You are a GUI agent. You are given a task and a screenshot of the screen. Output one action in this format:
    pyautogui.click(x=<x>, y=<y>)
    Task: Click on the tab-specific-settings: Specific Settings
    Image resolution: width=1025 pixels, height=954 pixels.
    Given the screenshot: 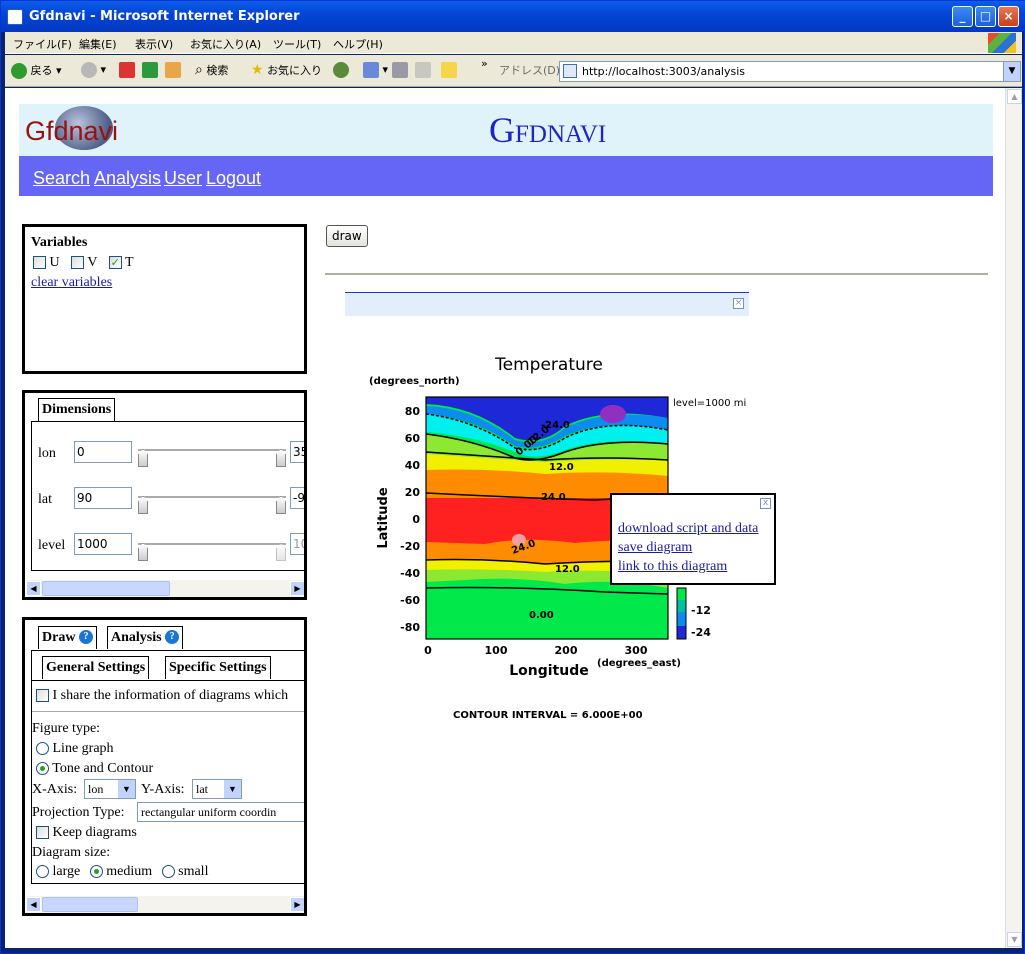 What is the action you would take?
    pyautogui.click(x=218, y=667)
    